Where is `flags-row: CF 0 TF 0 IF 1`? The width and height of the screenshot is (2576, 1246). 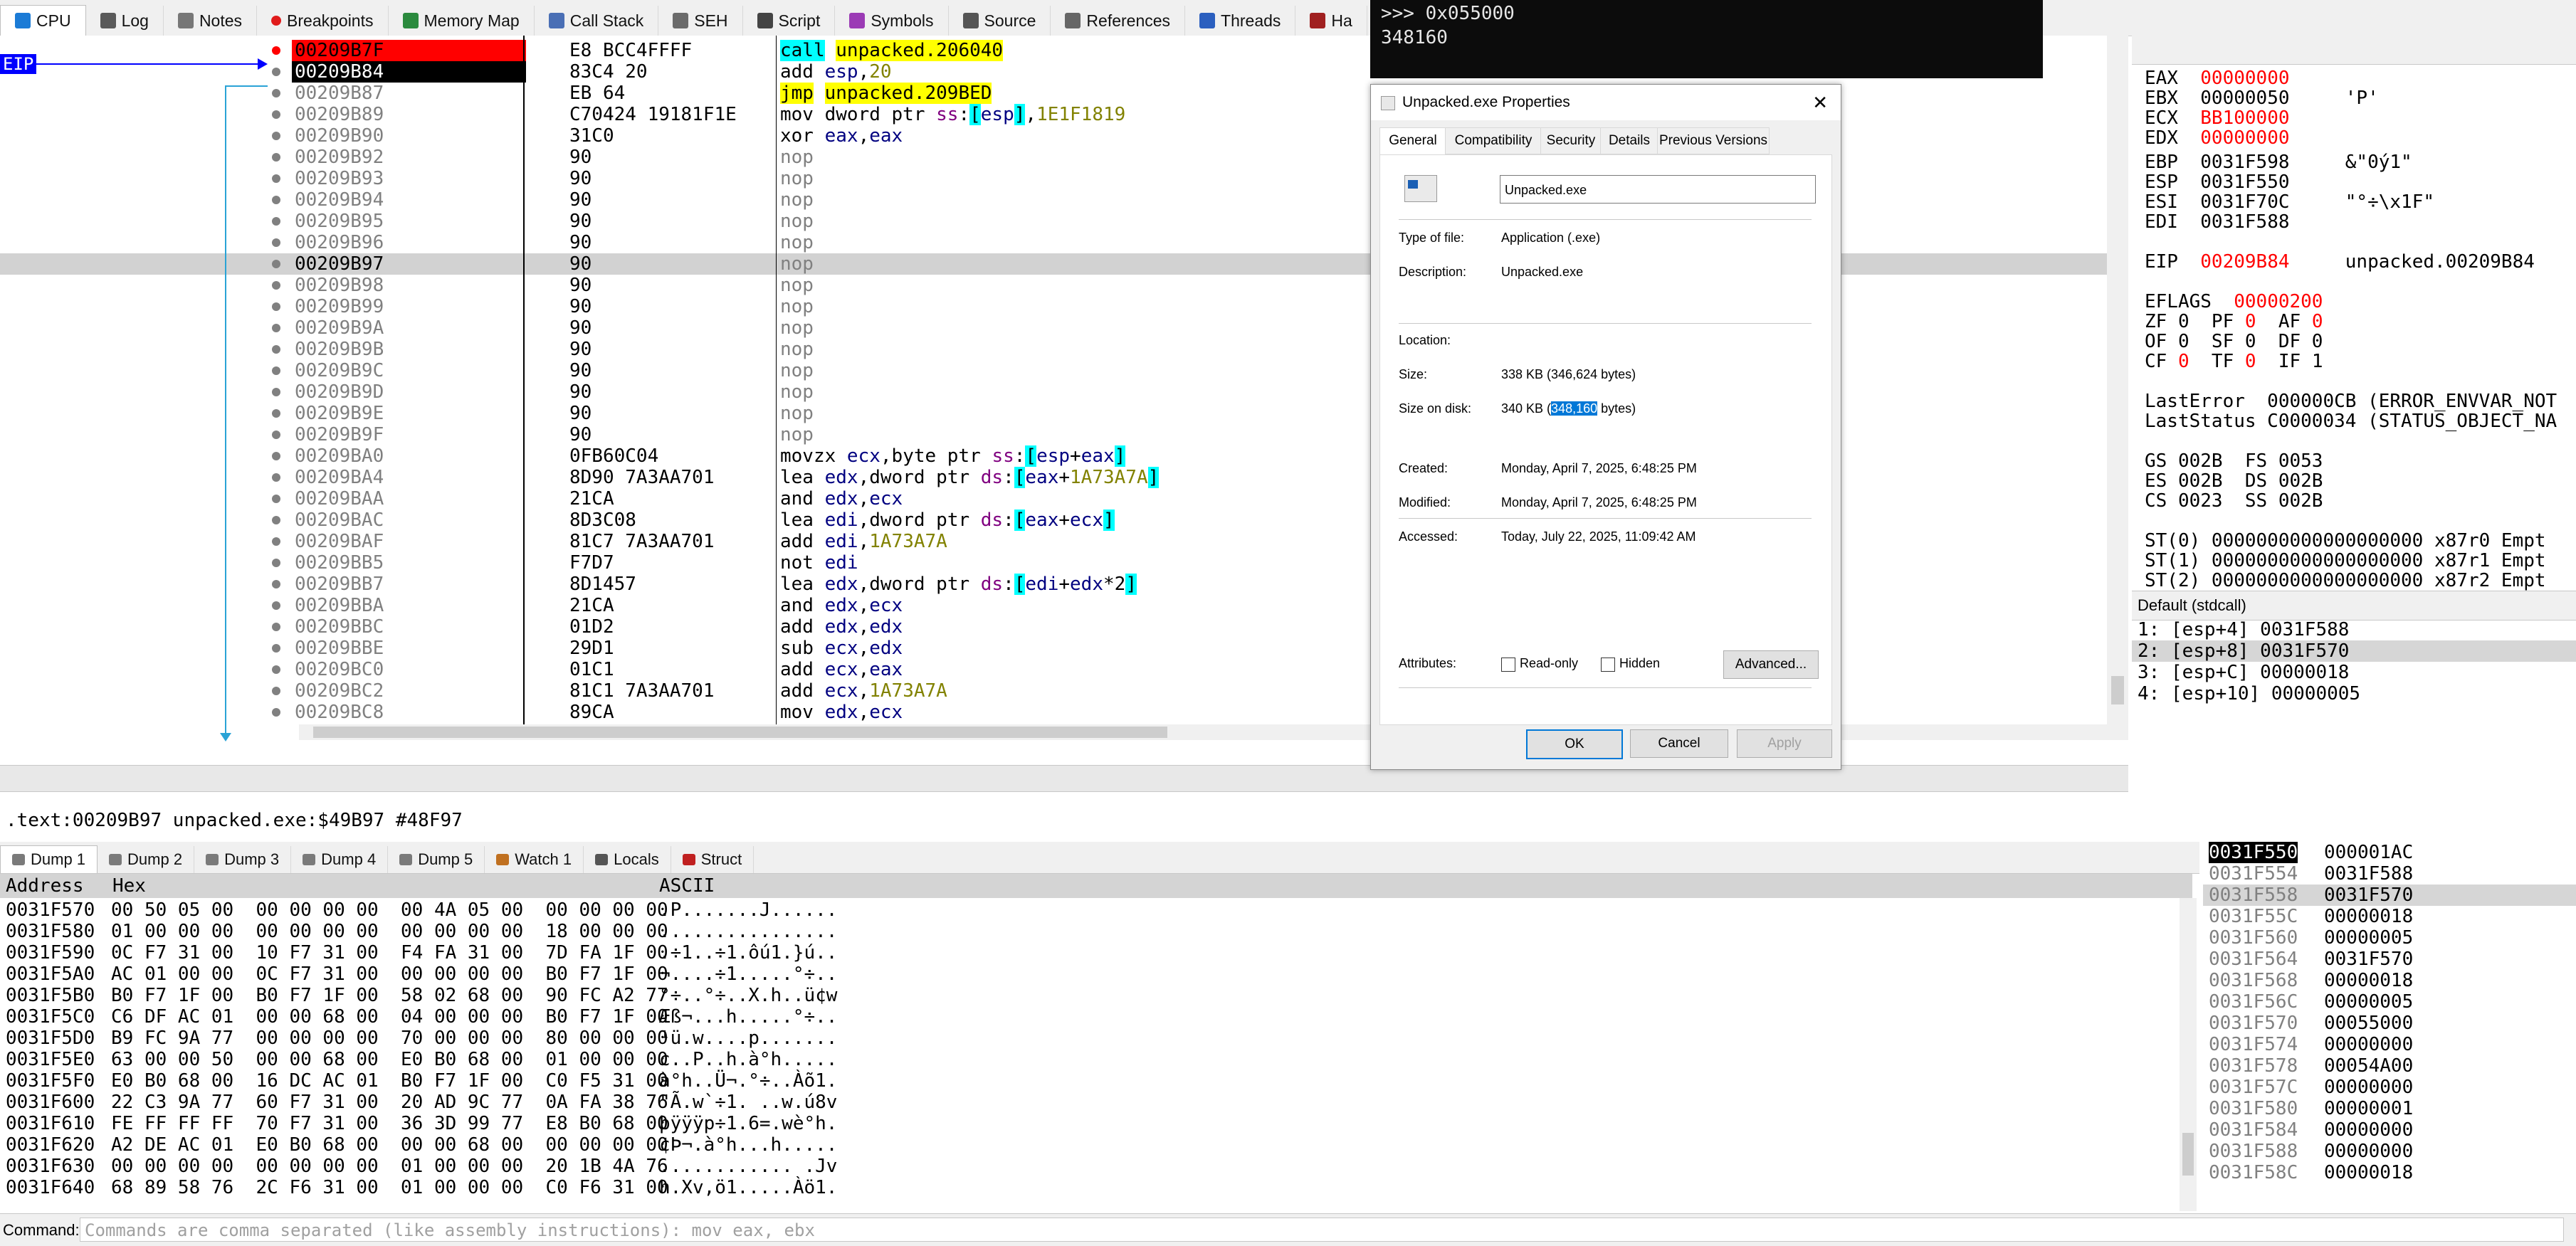
flags-row: CF 0 TF 0 IF 1 is located at coordinates (2234, 361).